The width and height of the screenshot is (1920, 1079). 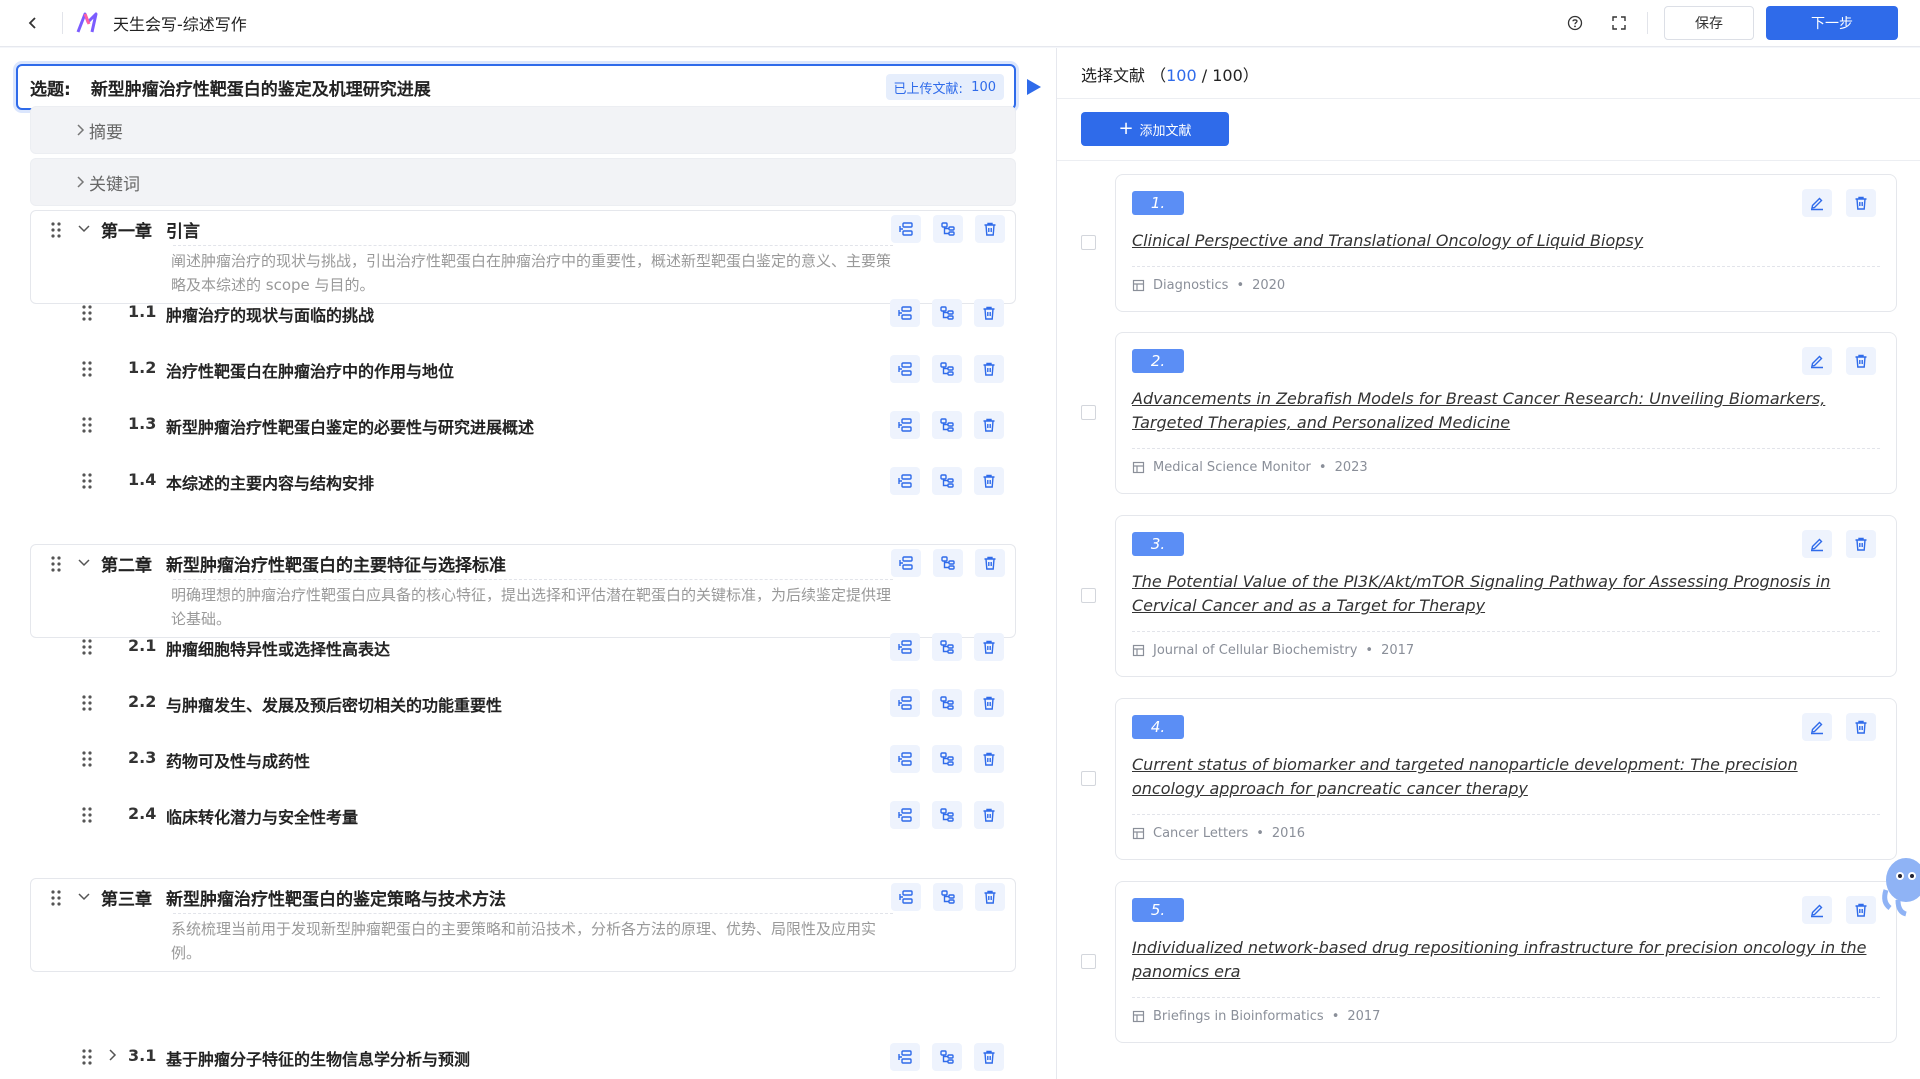 What do you see at coordinates (1898, 885) in the screenshot?
I see `assistant-mascot-icon` at bounding box center [1898, 885].